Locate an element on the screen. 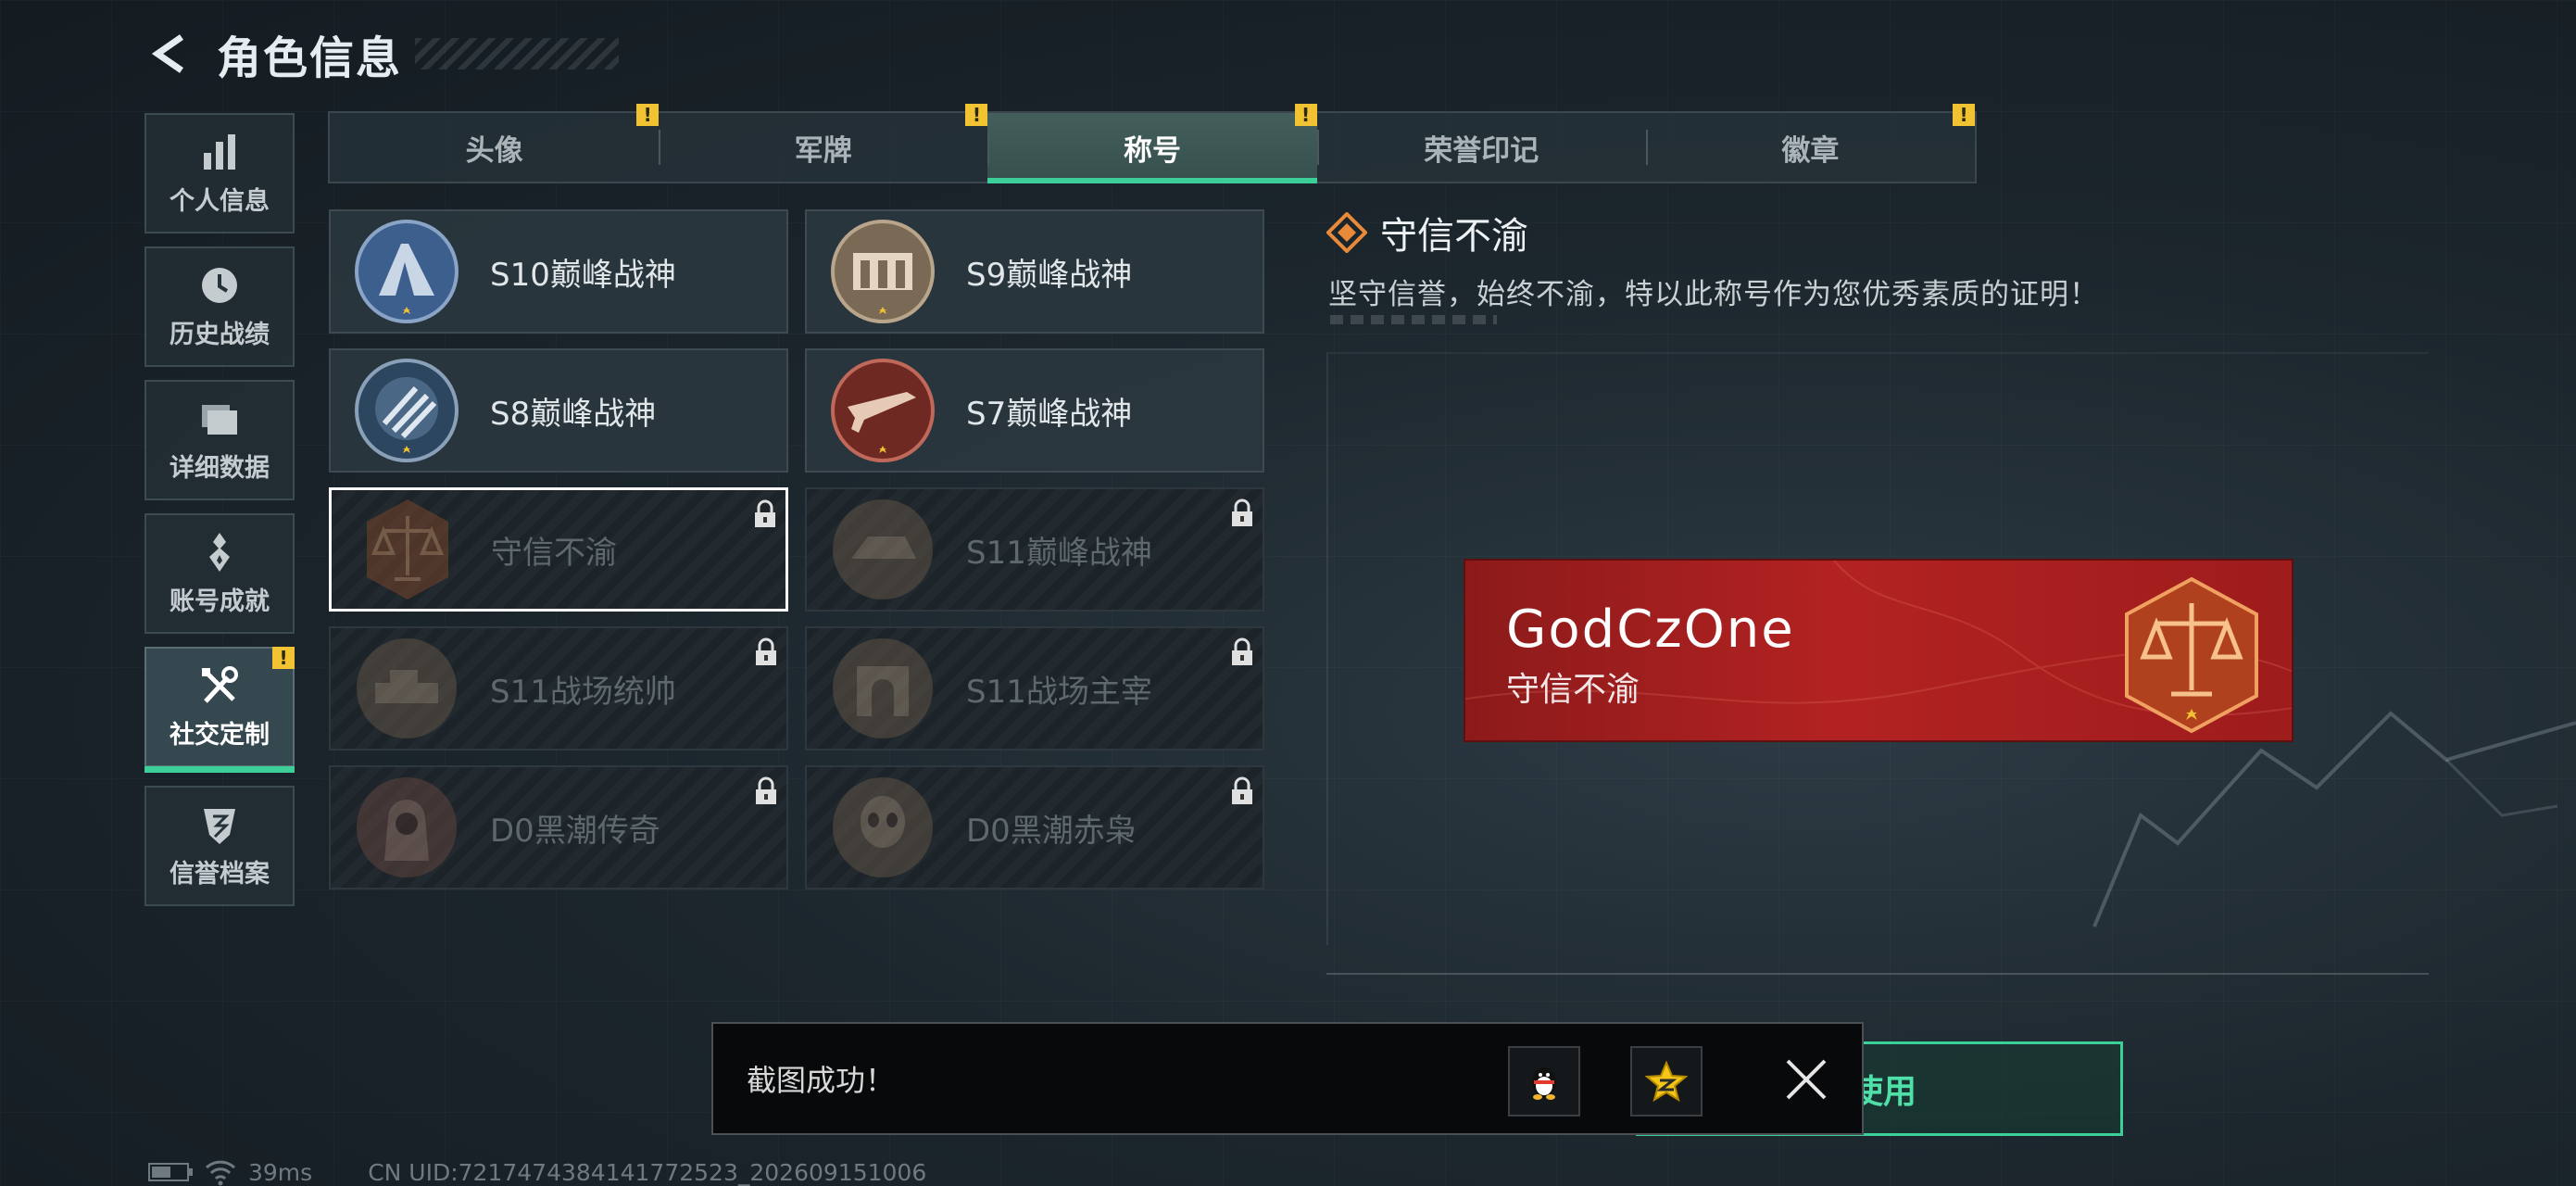  title-banner-preview: GodCzOne 守信不渝 is located at coordinates (1878, 650).